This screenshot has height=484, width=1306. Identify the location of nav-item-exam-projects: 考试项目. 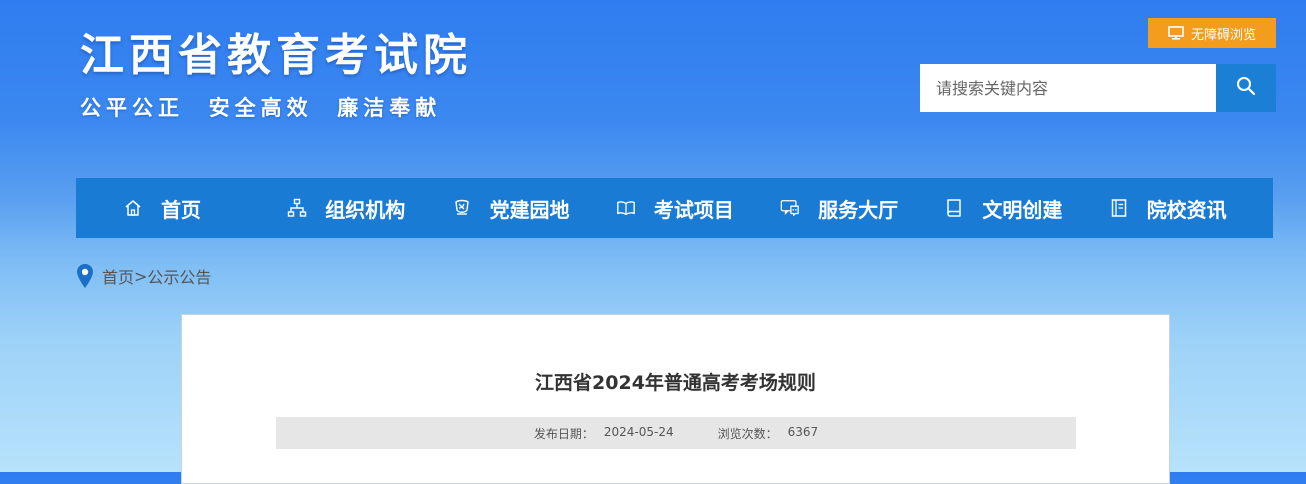
(698, 208).